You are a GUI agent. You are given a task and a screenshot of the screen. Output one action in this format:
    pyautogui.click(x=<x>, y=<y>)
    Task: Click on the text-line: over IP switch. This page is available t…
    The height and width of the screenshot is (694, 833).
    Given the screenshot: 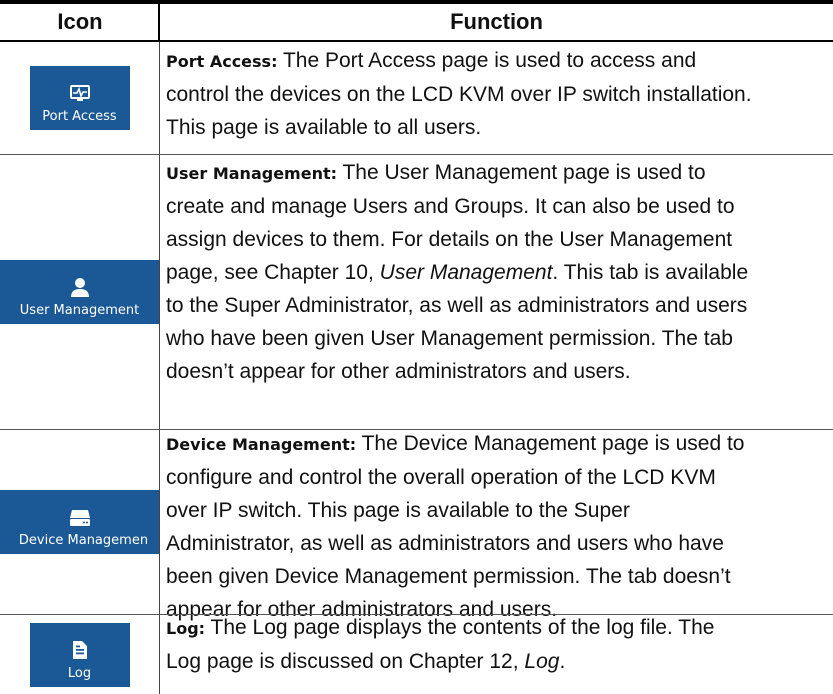 What is the action you would take?
    pyautogui.click(x=398, y=510)
    